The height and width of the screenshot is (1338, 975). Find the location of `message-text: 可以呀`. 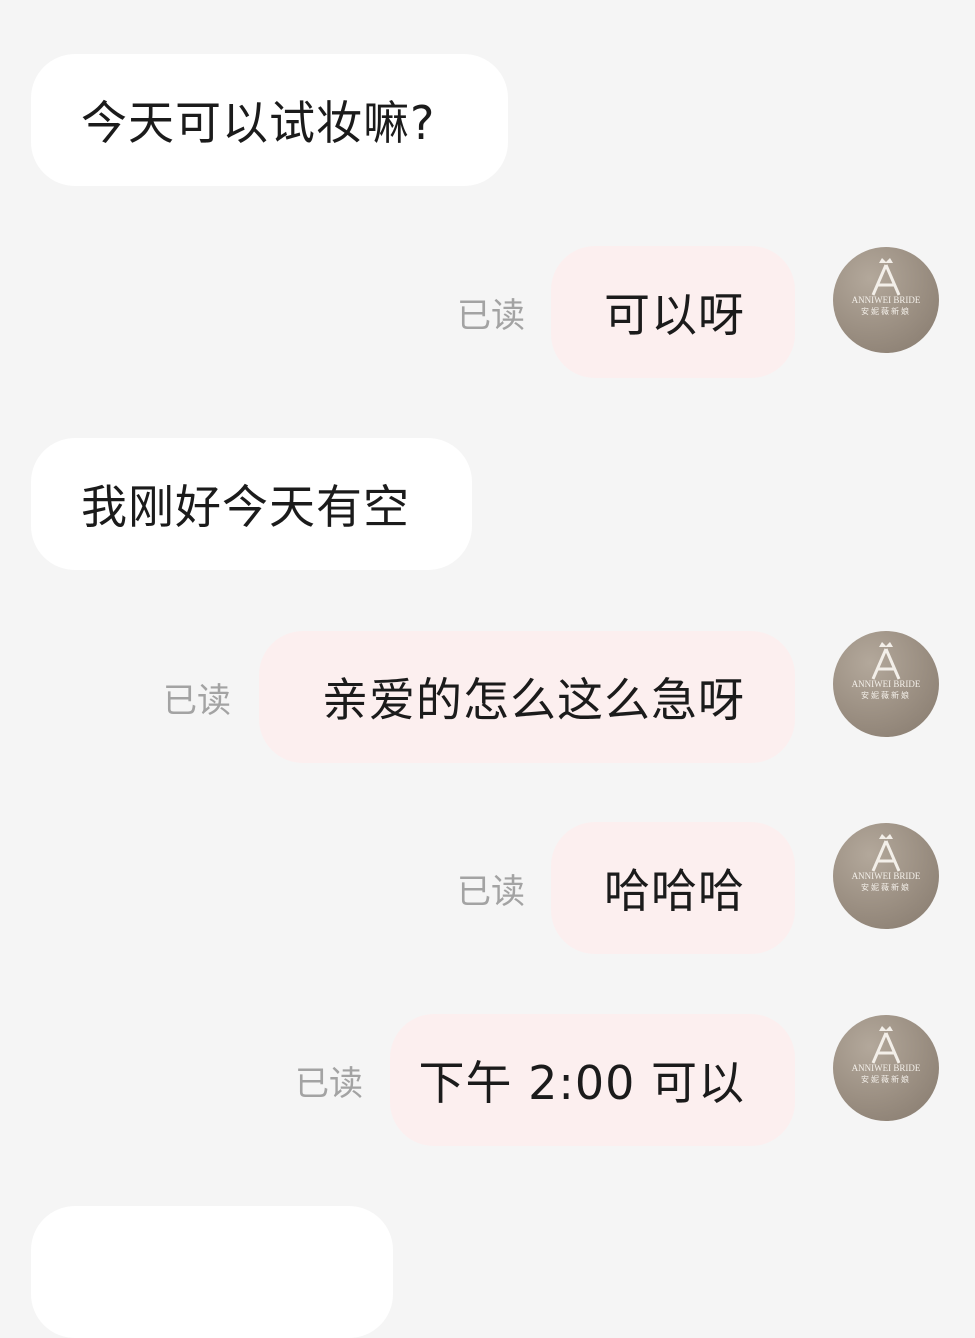

message-text: 可以呀 is located at coordinates (674, 315).